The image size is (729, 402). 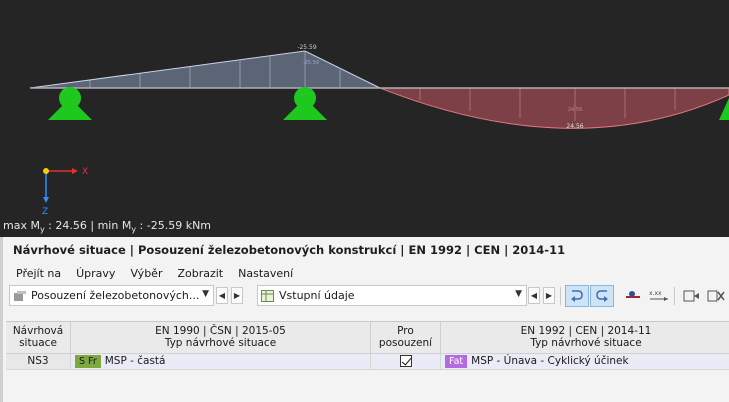 What do you see at coordinates (146, 273) in the screenshot?
I see `menu-item-select: Výběr` at bounding box center [146, 273].